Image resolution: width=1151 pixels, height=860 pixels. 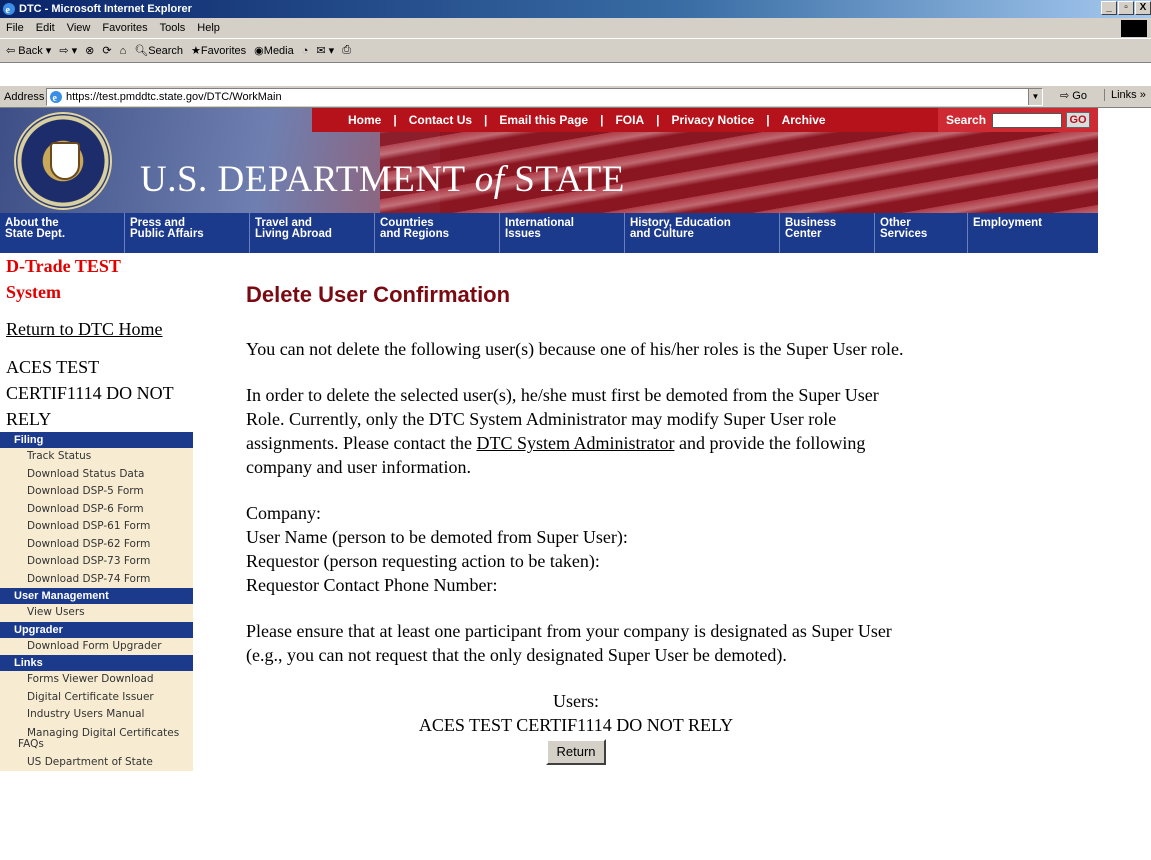 What do you see at coordinates (96, 613) in the screenshot?
I see `sidebar-item-view-users: View Users` at bounding box center [96, 613].